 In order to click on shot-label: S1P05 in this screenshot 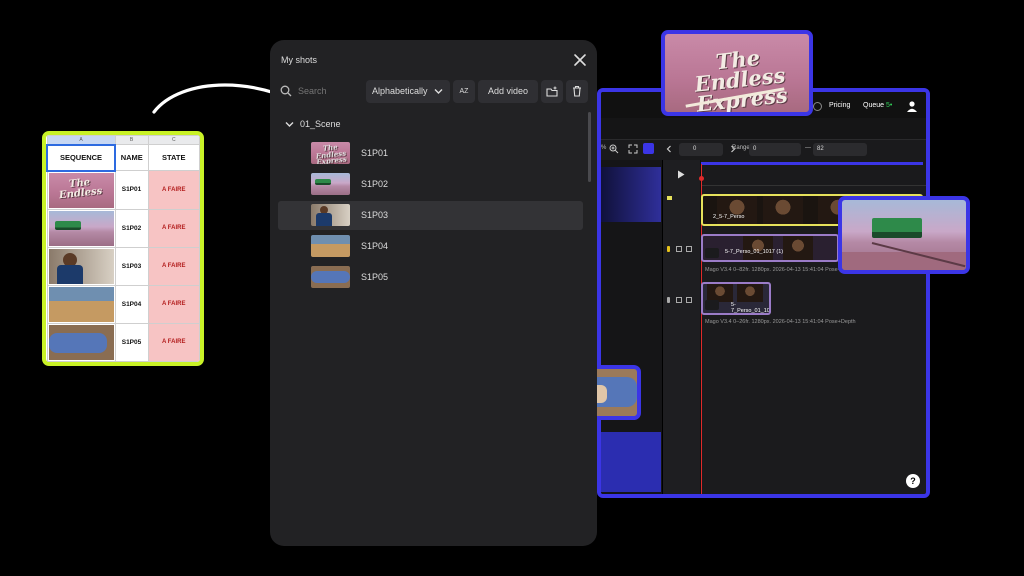, I will do `click(375, 277)`.